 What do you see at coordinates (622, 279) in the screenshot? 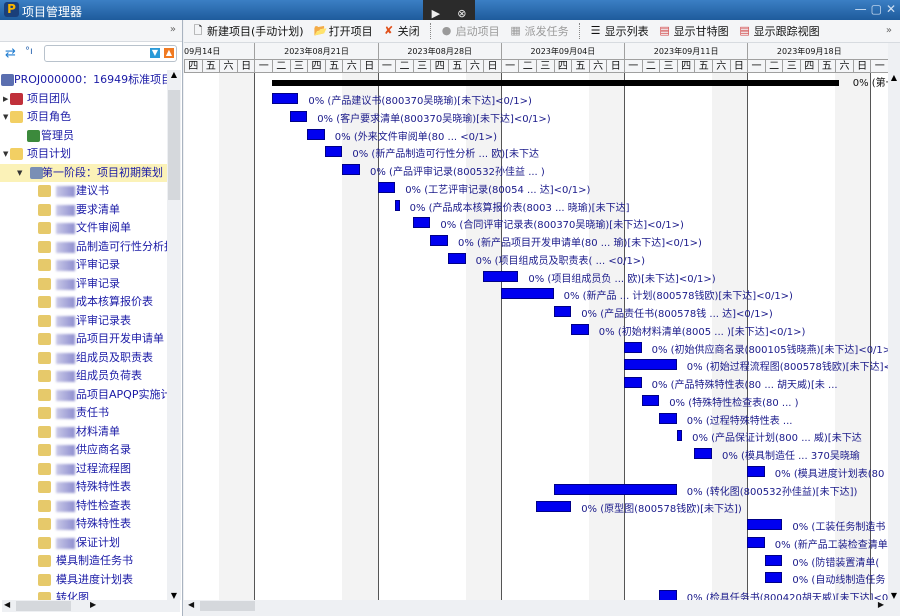
I see `task-bar-label: 0% (项目组成员负 ... 欧)[未下达]<0/1>)` at bounding box center [622, 279].